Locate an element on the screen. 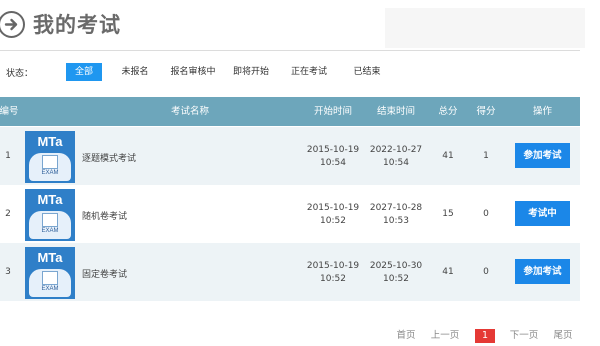 This screenshot has height=346, width=600. table-header: 编号 考试名称 开始时间 结束时间 总分 得分 操作 is located at coordinates (290, 111).